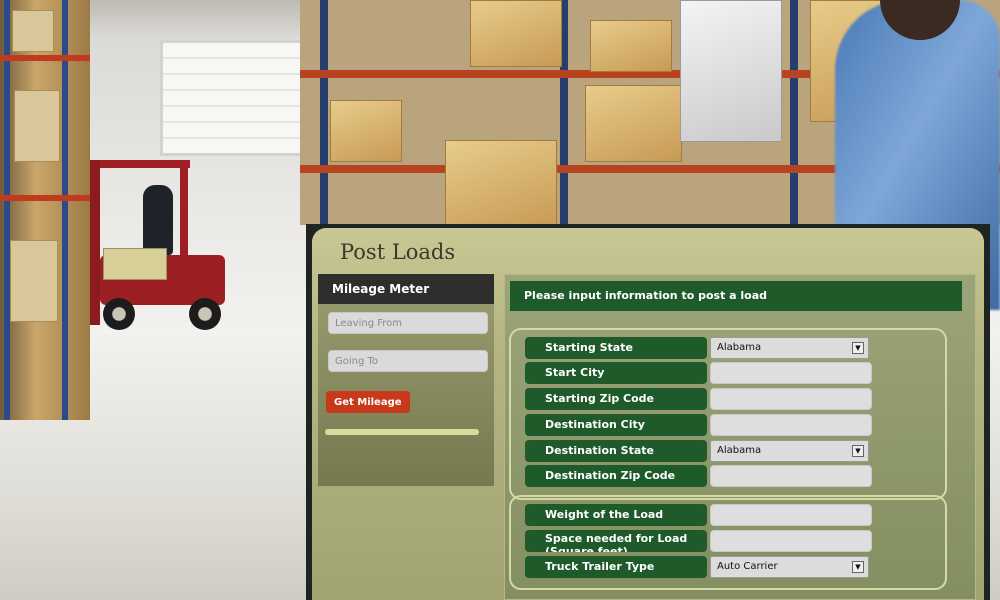  I want to click on destination-zip-label: Destination Zip Code, so click(616, 476).